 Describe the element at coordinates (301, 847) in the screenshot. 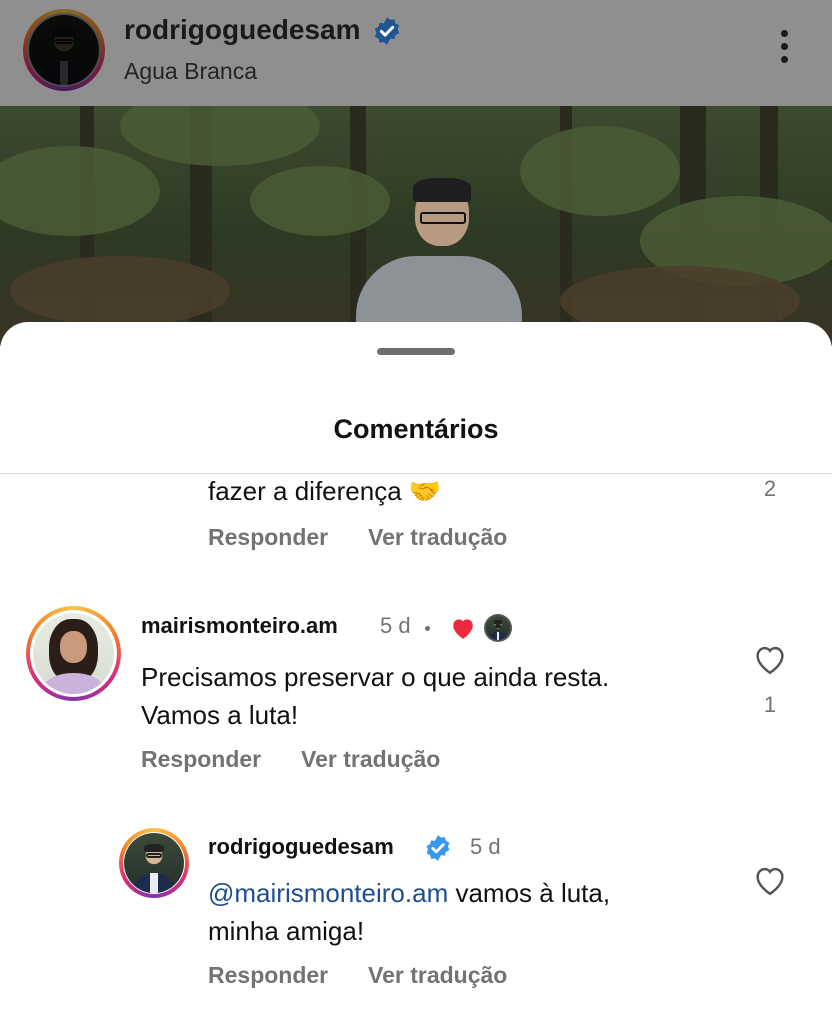

I see `comment-username: rodrigoguedesam` at that location.